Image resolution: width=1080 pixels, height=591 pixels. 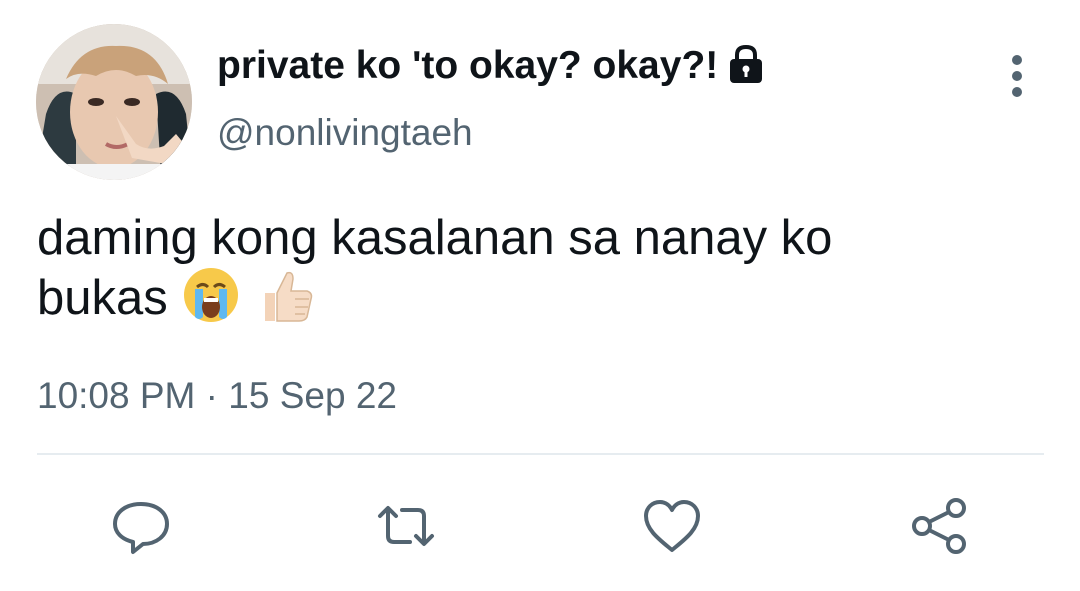 I want to click on share-icon, so click(x=939, y=526).